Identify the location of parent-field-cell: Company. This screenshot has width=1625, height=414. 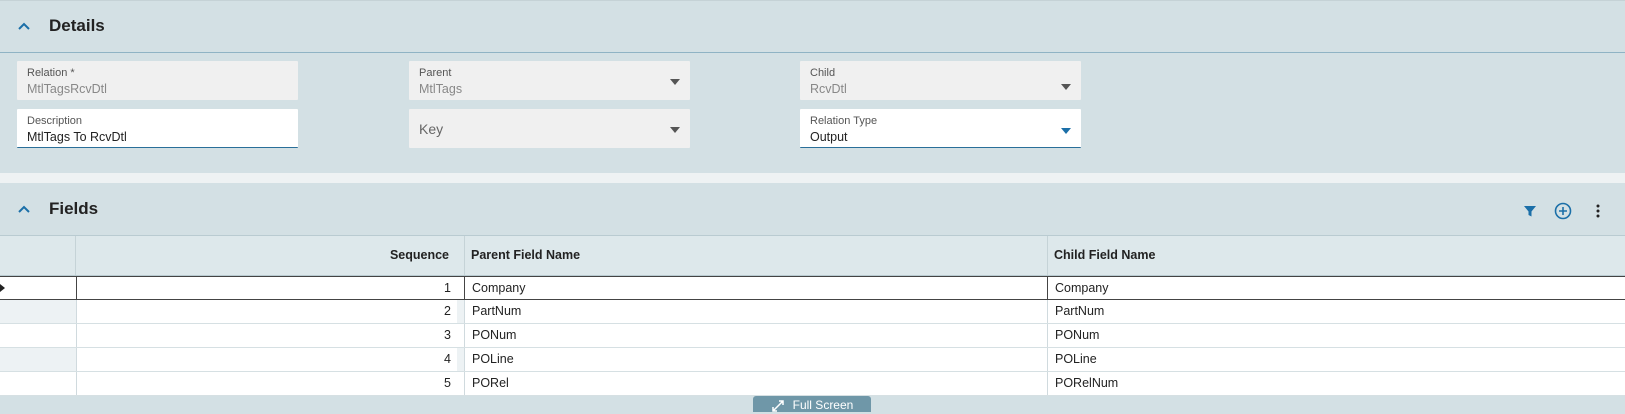
(755, 288).